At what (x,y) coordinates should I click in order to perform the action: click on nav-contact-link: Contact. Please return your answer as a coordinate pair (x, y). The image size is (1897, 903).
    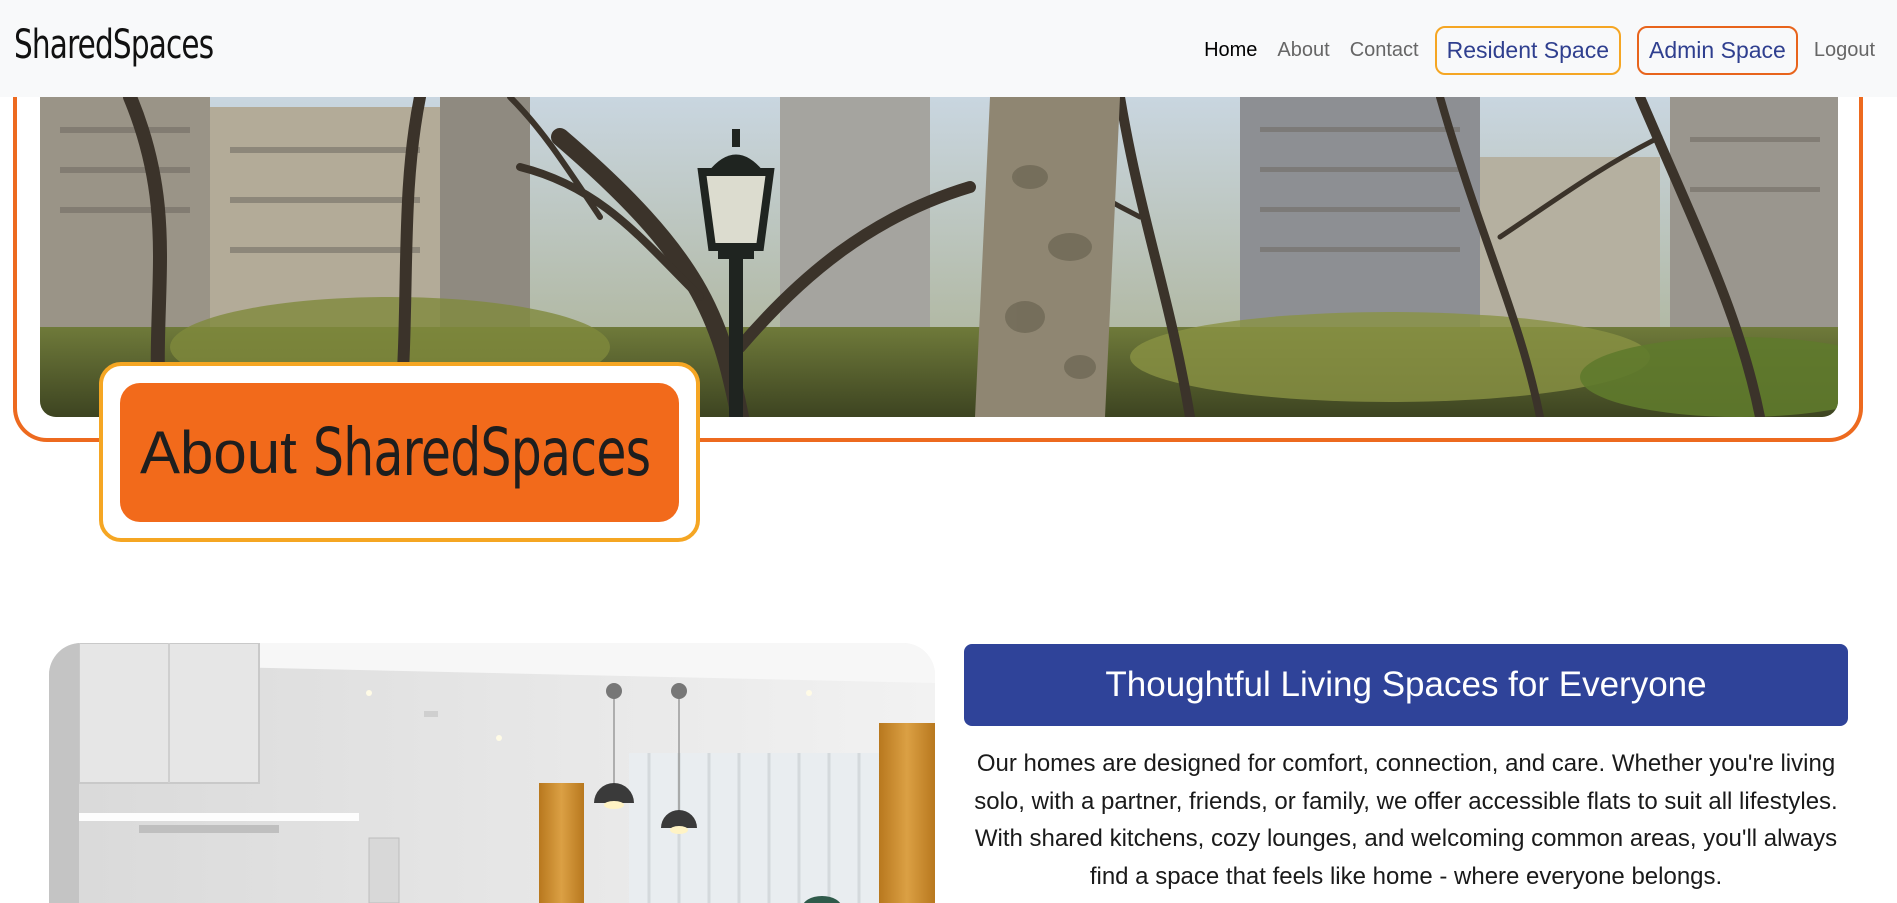
    Looking at the image, I should click on (1384, 50).